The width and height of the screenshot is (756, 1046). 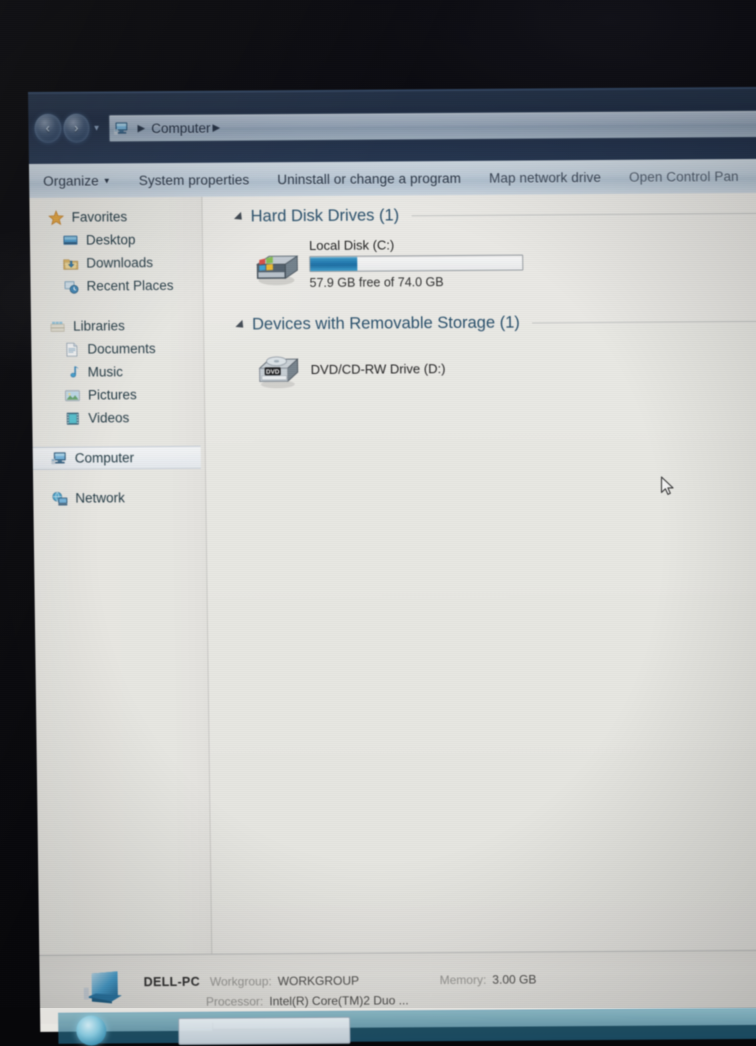 I want to click on back-button: ‹, so click(x=47, y=127).